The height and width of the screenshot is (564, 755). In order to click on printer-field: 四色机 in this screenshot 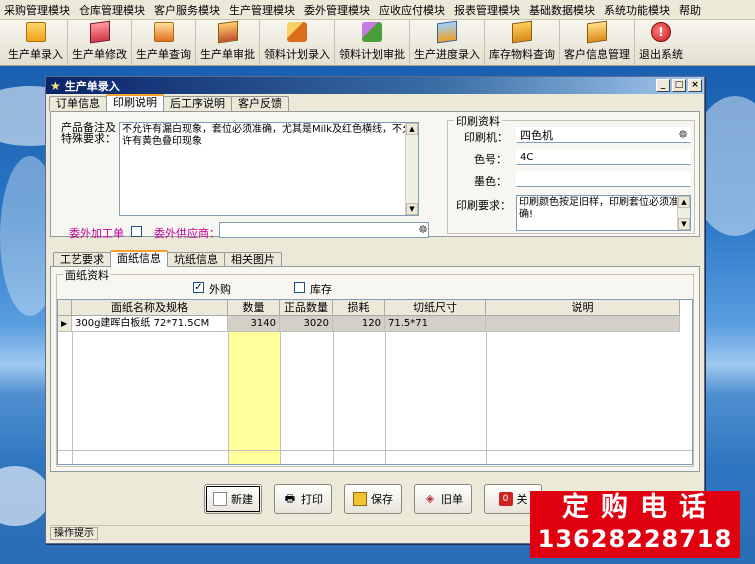, I will do `click(603, 135)`.